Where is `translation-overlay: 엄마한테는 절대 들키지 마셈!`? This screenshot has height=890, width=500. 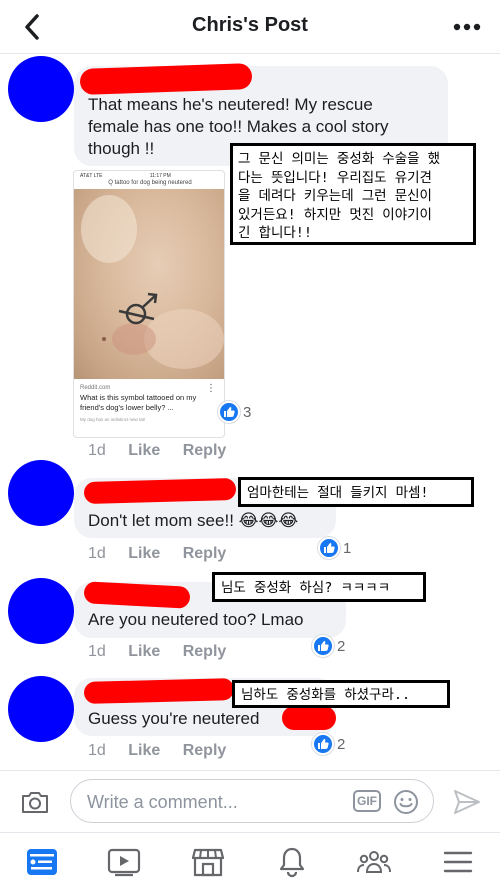 translation-overlay: 엄마한테는 절대 들키지 마셈! is located at coordinates (356, 492).